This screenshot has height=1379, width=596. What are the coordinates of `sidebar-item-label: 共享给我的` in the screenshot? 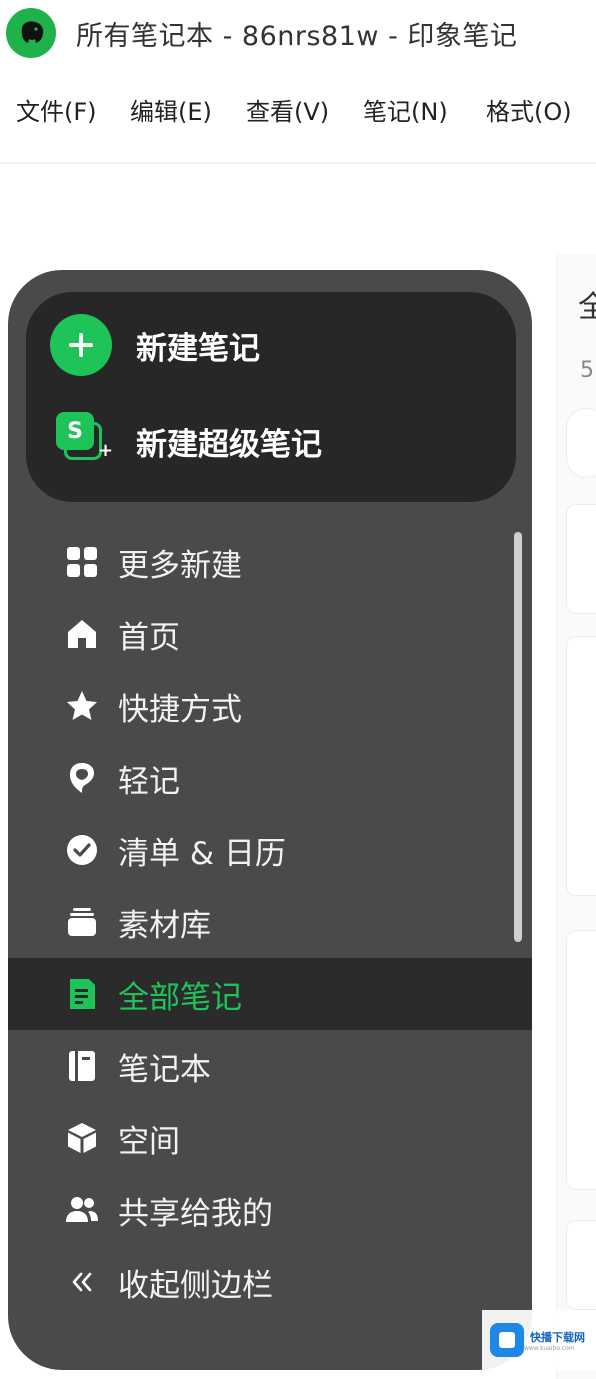 It's located at (195, 1213).